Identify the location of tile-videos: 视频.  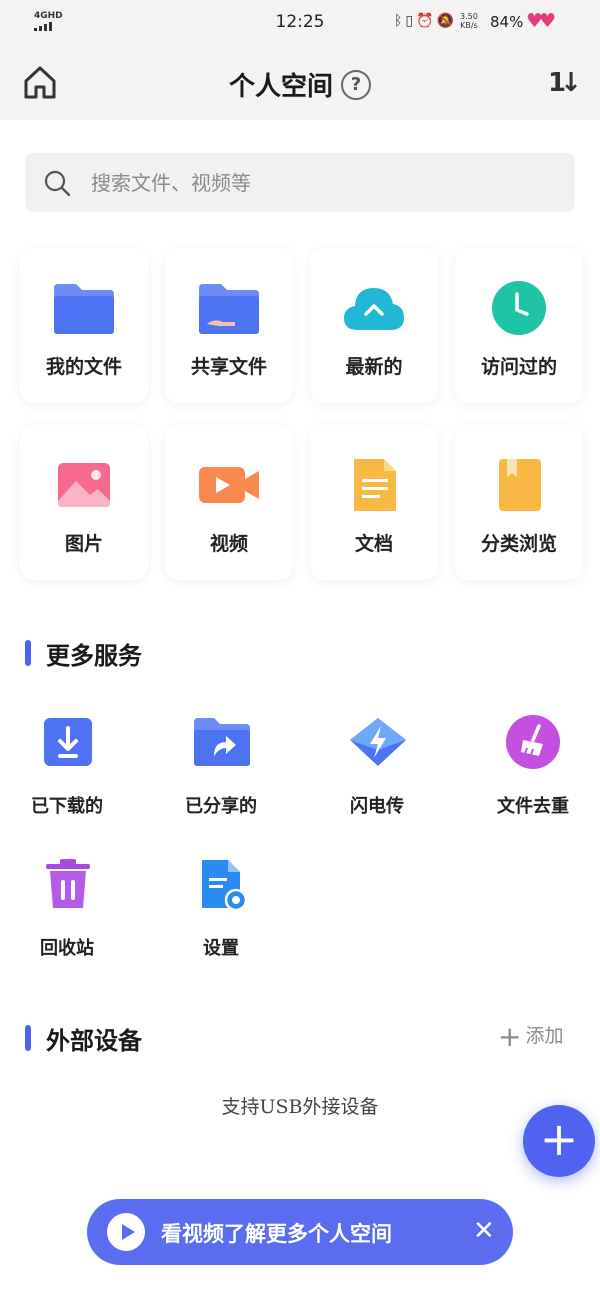
(229, 502).